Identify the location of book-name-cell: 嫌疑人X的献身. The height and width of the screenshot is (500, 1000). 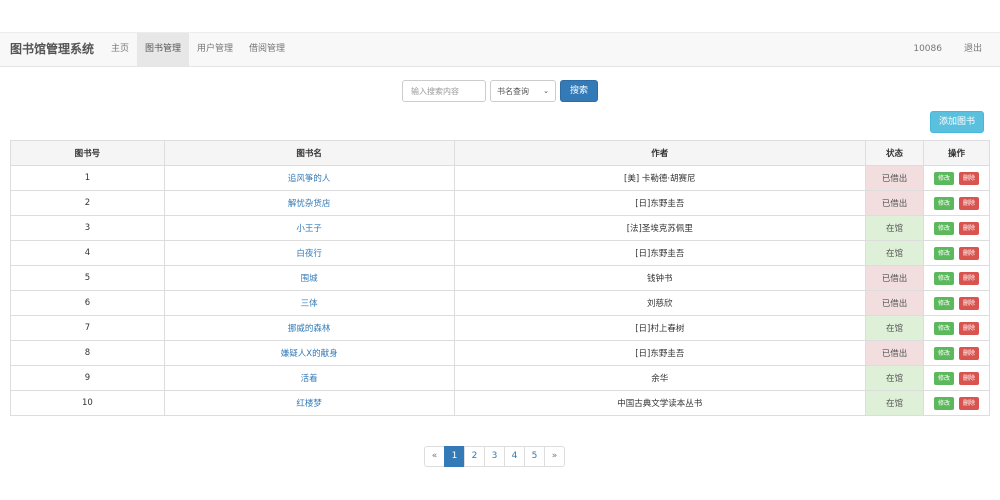
(309, 353).